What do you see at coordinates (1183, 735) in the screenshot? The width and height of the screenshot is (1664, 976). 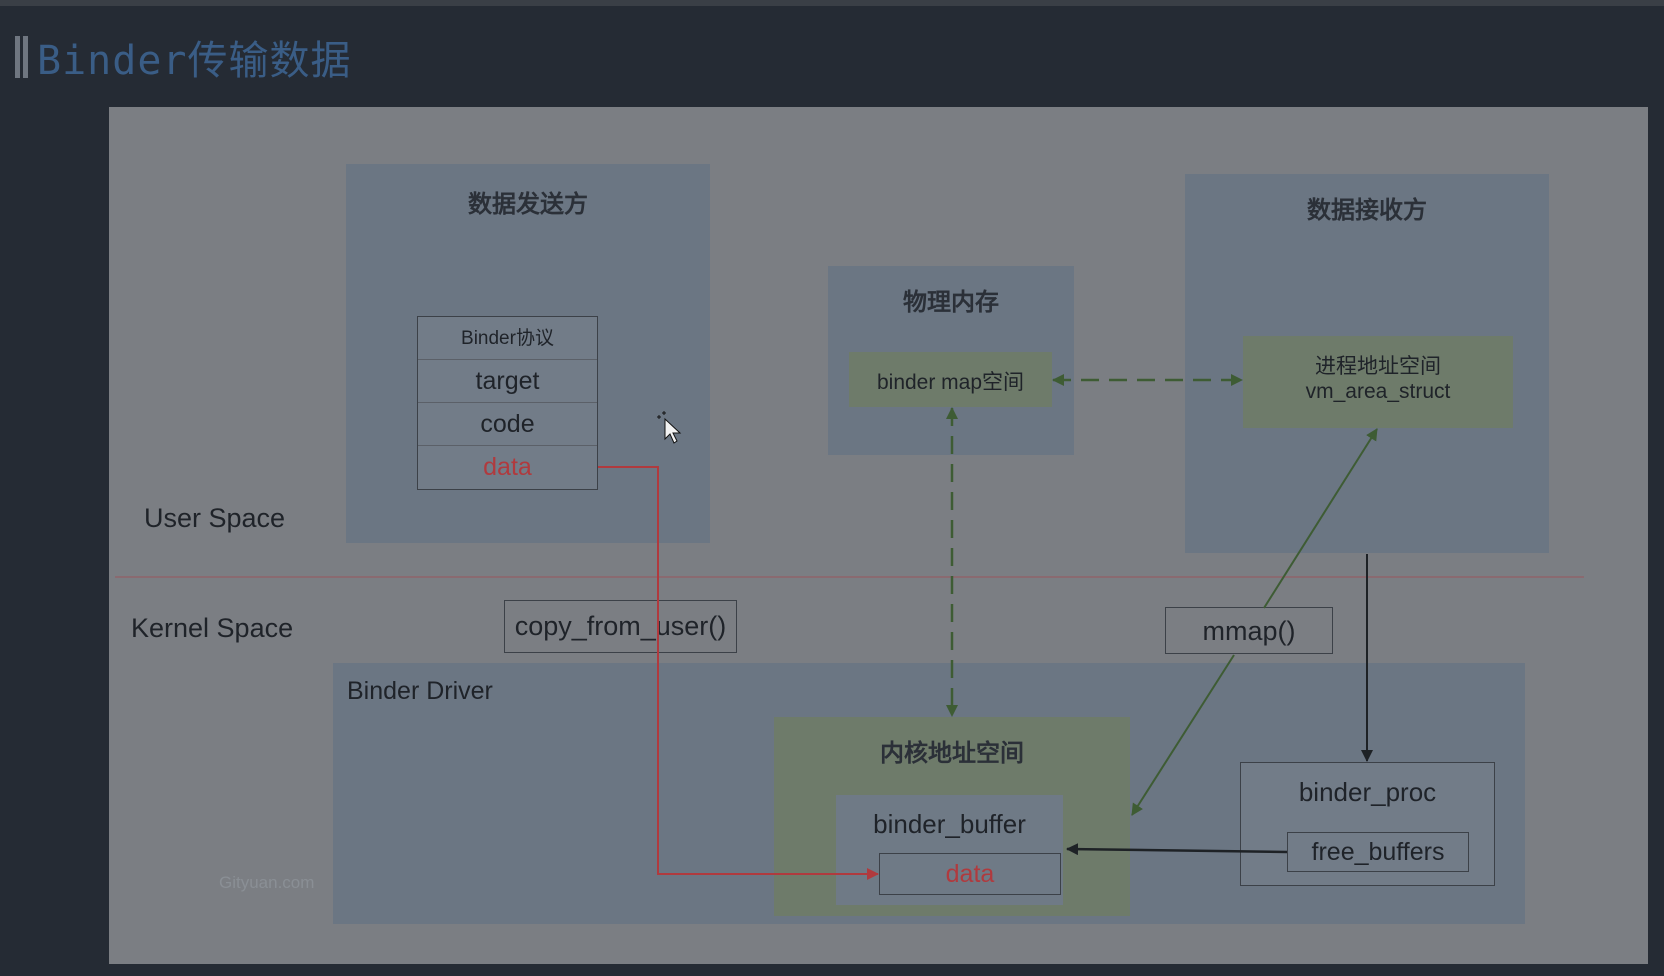 I see `mmap-to-kernel-arrow` at bounding box center [1183, 735].